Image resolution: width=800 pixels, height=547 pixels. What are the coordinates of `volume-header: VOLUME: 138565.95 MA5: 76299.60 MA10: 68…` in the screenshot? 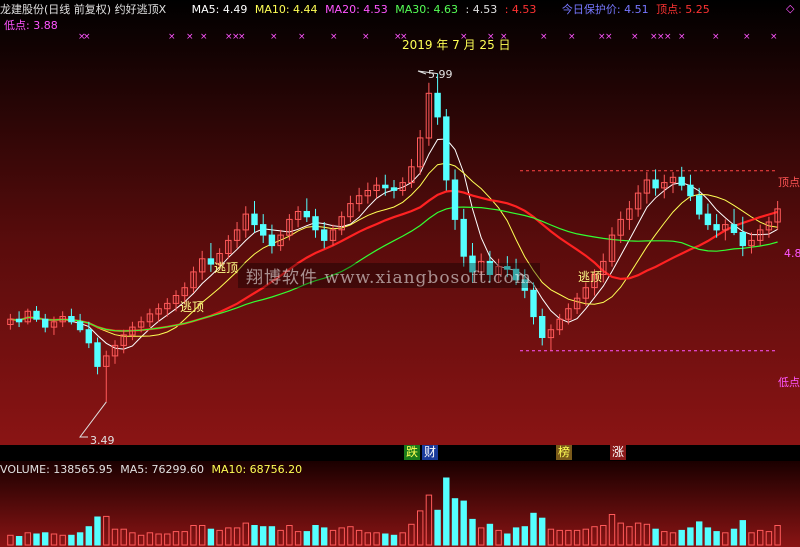 It's located at (153, 469).